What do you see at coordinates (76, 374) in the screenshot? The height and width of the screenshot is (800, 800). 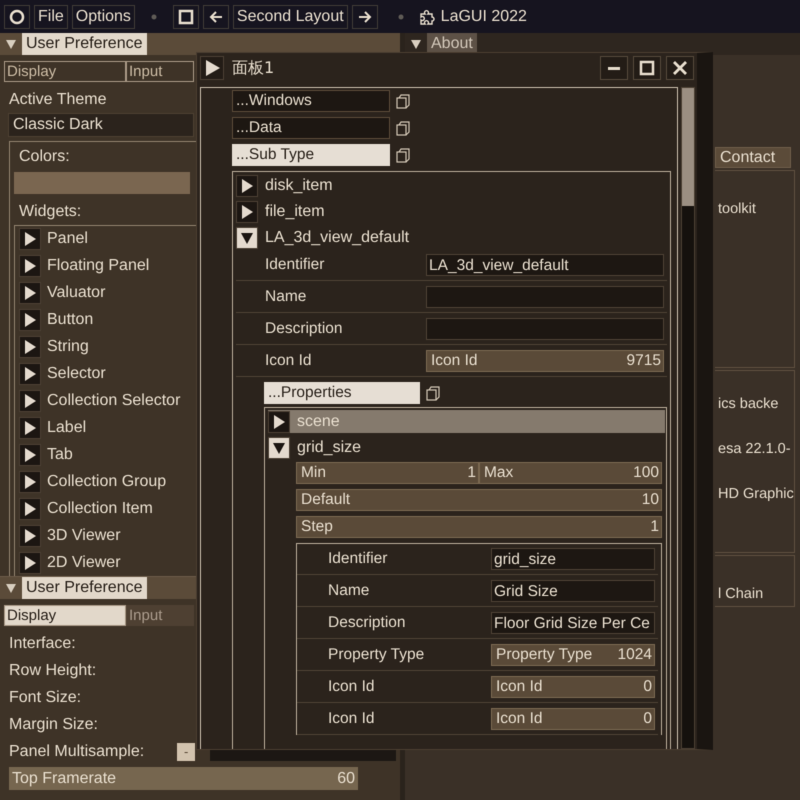 I see `tree-item-label: Selector` at bounding box center [76, 374].